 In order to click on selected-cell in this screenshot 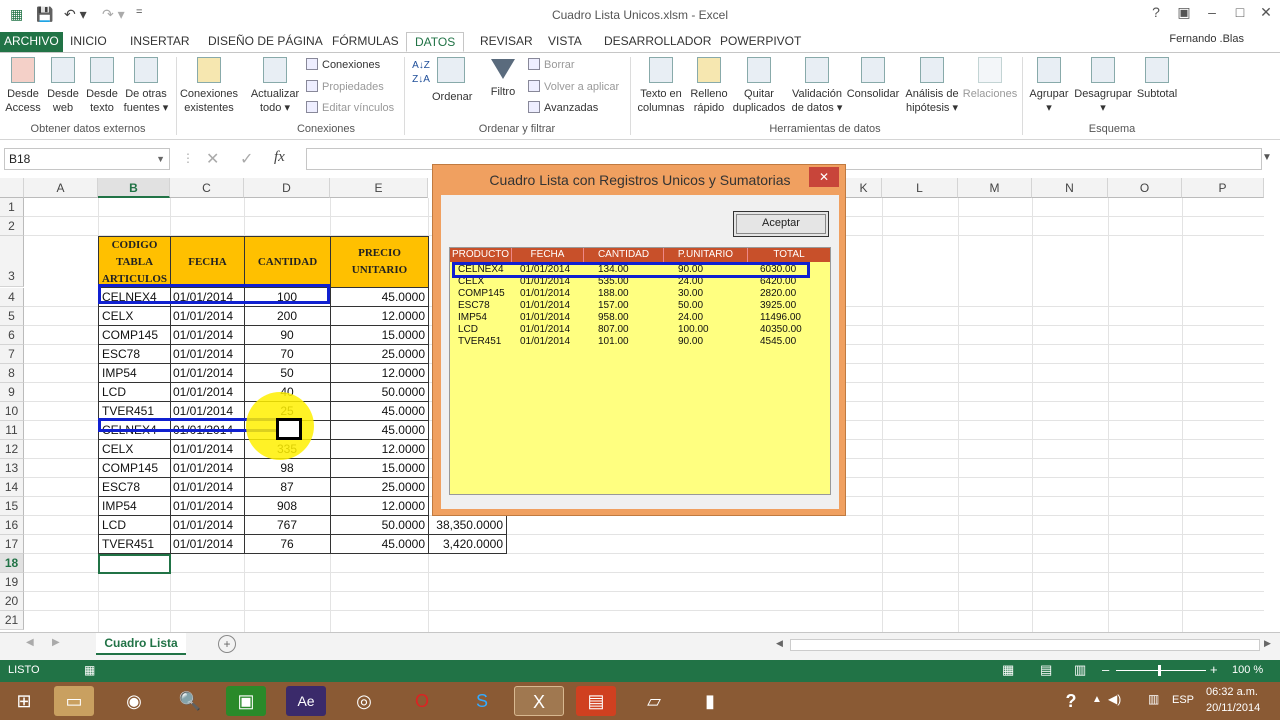, I will do `click(134, 564)`.